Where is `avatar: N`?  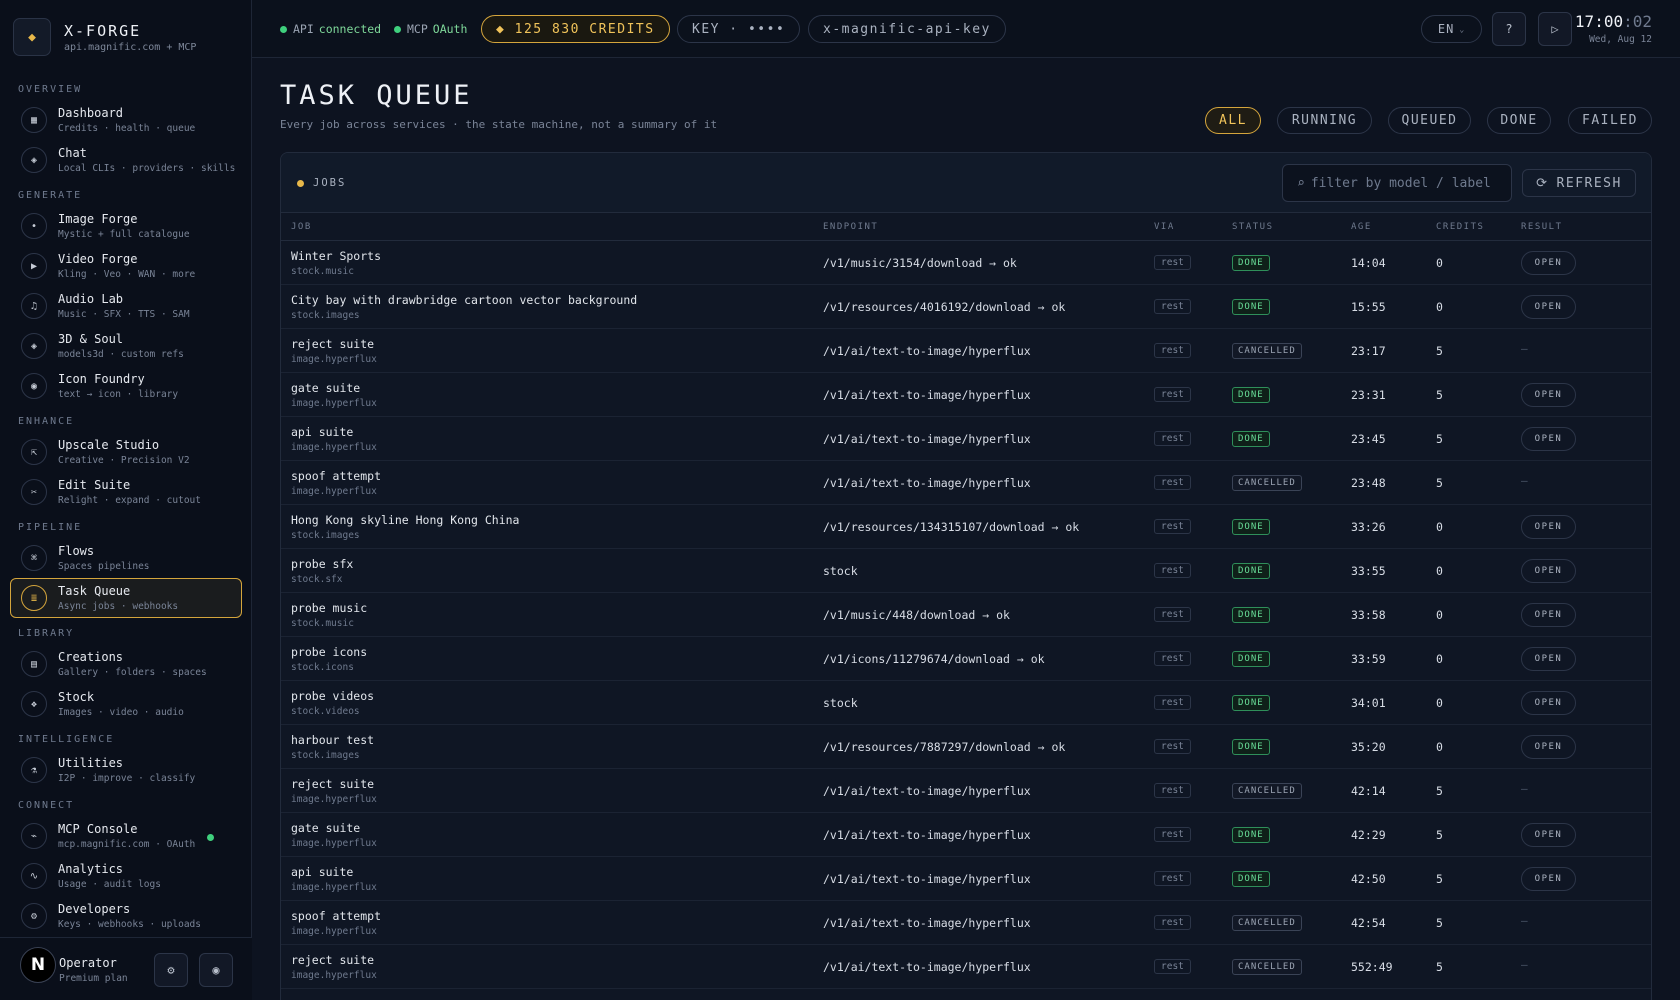 avatar: N is located at coordinates (38, 965).